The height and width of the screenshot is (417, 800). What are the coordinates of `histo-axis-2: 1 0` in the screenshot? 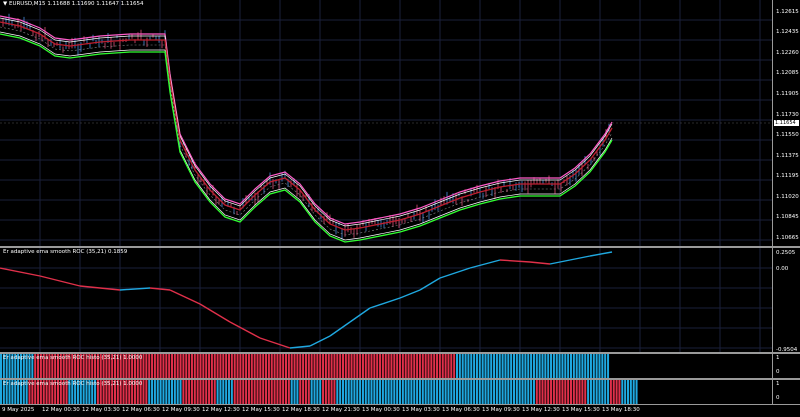 It's located at (786, 392).